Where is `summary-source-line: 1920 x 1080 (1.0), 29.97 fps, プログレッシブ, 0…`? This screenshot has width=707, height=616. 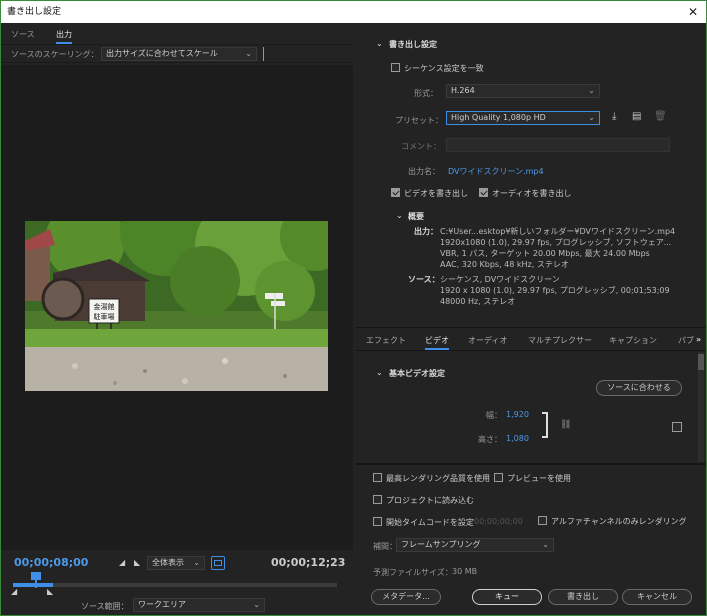 summary-source-line: 1920 x 1080 (1.0), 29.97 fps, プログレッシブ, 0… is located at coordinates (555, 290).